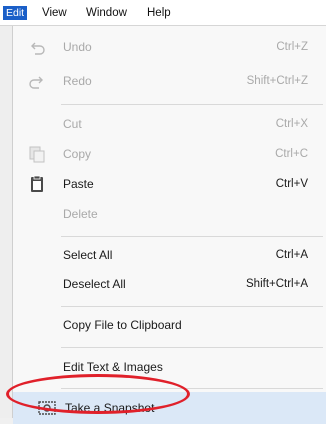 This screenshot has height=424, width=326. Describe the element at coordinates (94, 284) in the screenshot. I see `deselect-all-label: Deselect All` at that location.